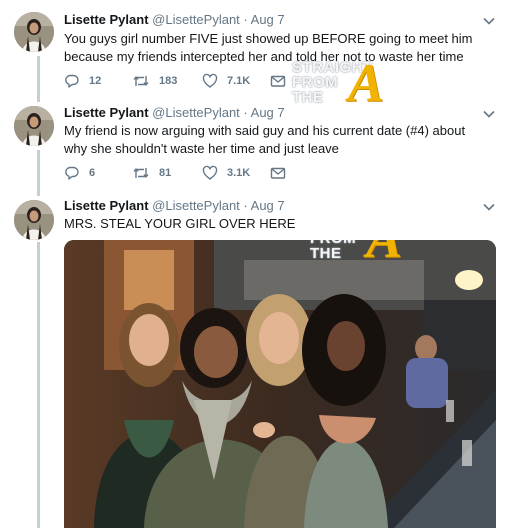 The width and height of the screenshot is (520, 528). Describe the element at coordinates (184, 175) in the screenshot. I see `tweet-actions: 6 81 3.1K` at that location.